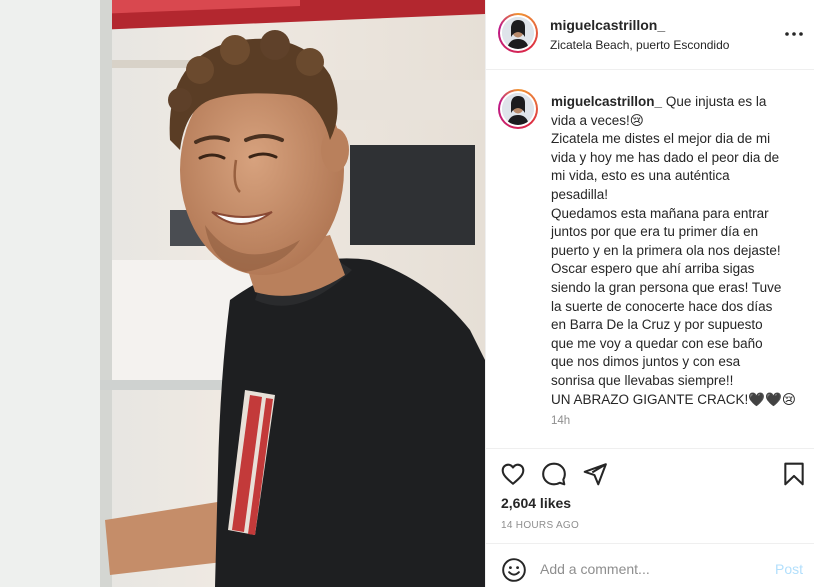  What do you see at coordinates (640, 176) in the screenshot?
I see `caption-line: mi vida, esto es una auténtica` at bounding box center [640, 176].